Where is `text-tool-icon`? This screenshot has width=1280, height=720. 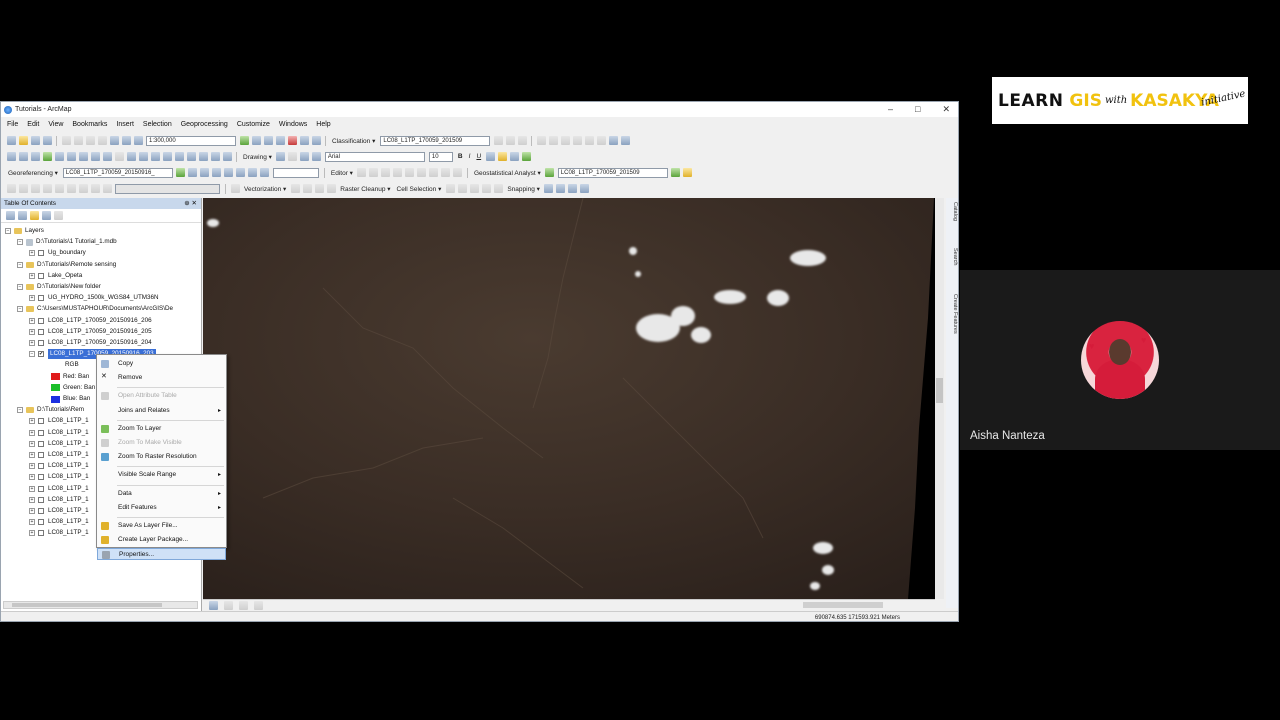 text-tool-icon is located at coordinates (317, 156).